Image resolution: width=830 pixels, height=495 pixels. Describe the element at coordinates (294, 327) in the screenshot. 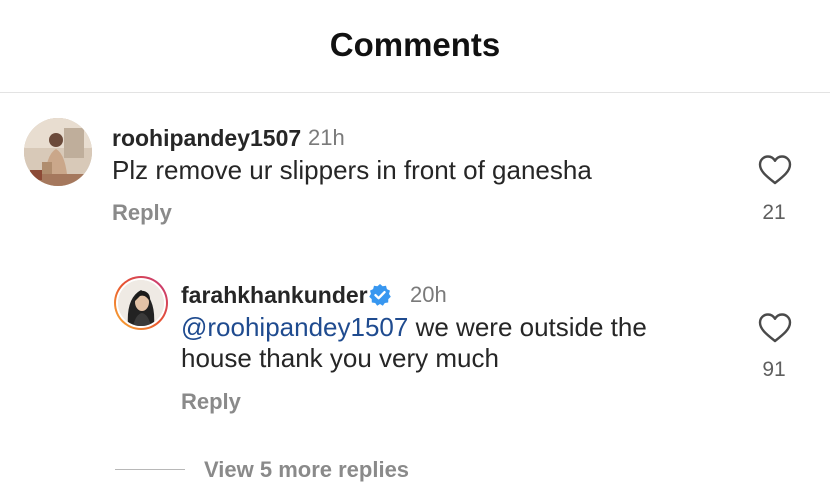

I see `mention-link: @roohipandey1507` at that location.